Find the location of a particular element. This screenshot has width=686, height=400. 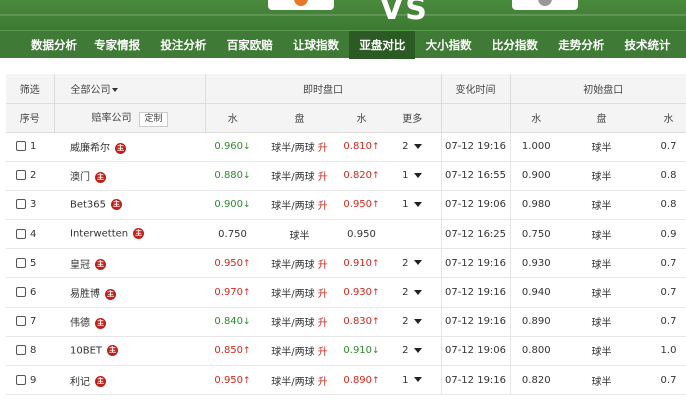

company-cell: Bet365 主 is located at coordinates (129, 205).